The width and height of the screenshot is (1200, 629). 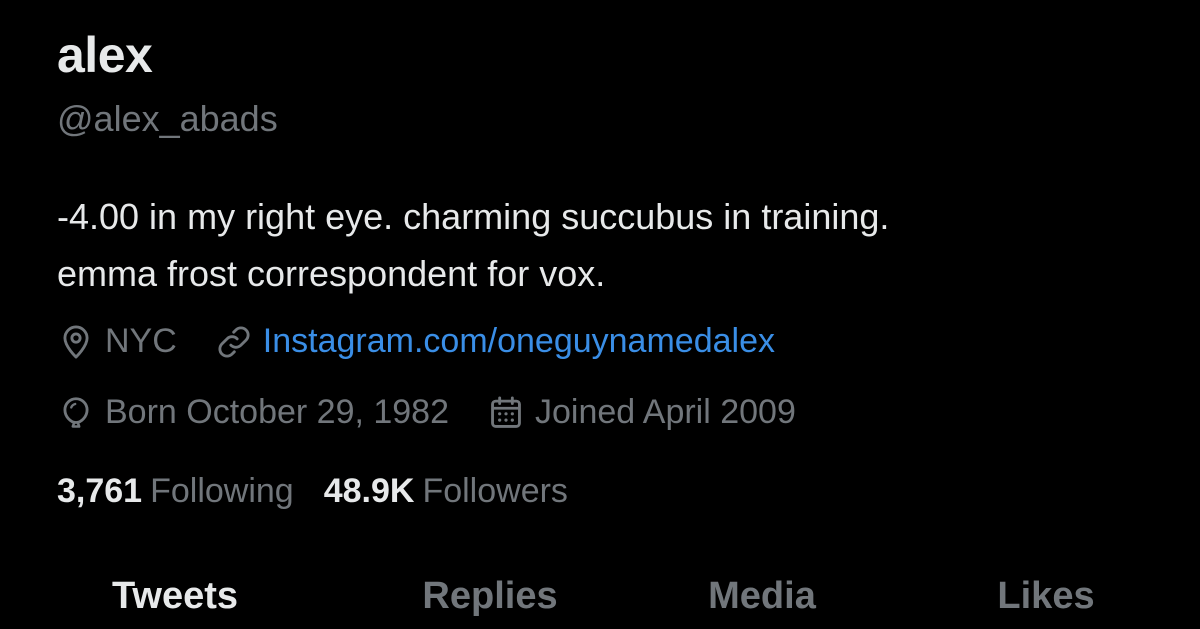 I want to click on following-stat: 3,761 Following, so click(x=175, y=491).